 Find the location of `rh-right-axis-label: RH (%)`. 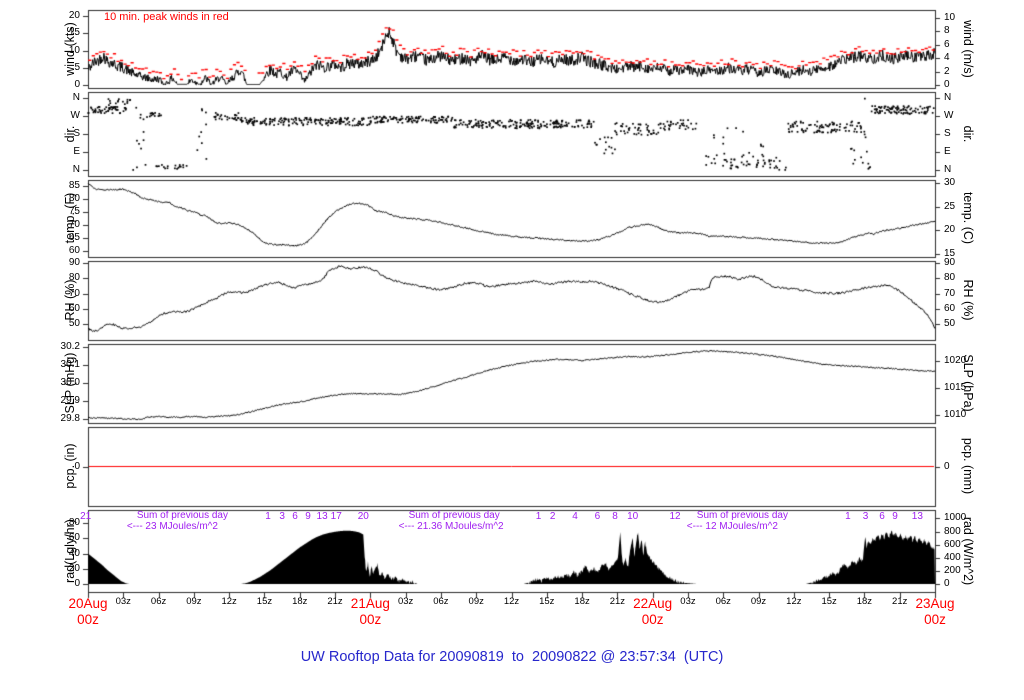

rh-right-axis-label: RH (%) is located at coordinates (968, 300).